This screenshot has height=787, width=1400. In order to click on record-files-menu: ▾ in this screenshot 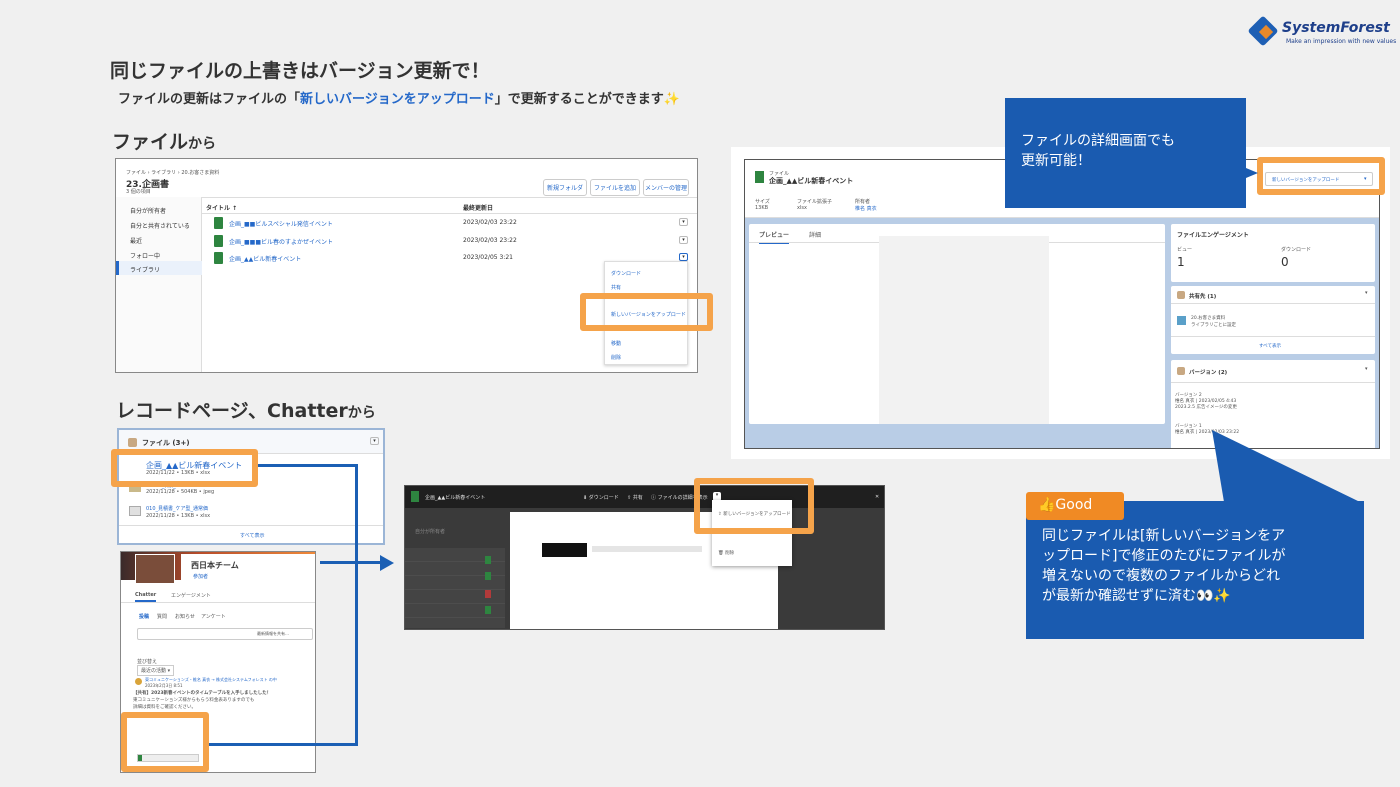, I will do `click(374, 441)`.